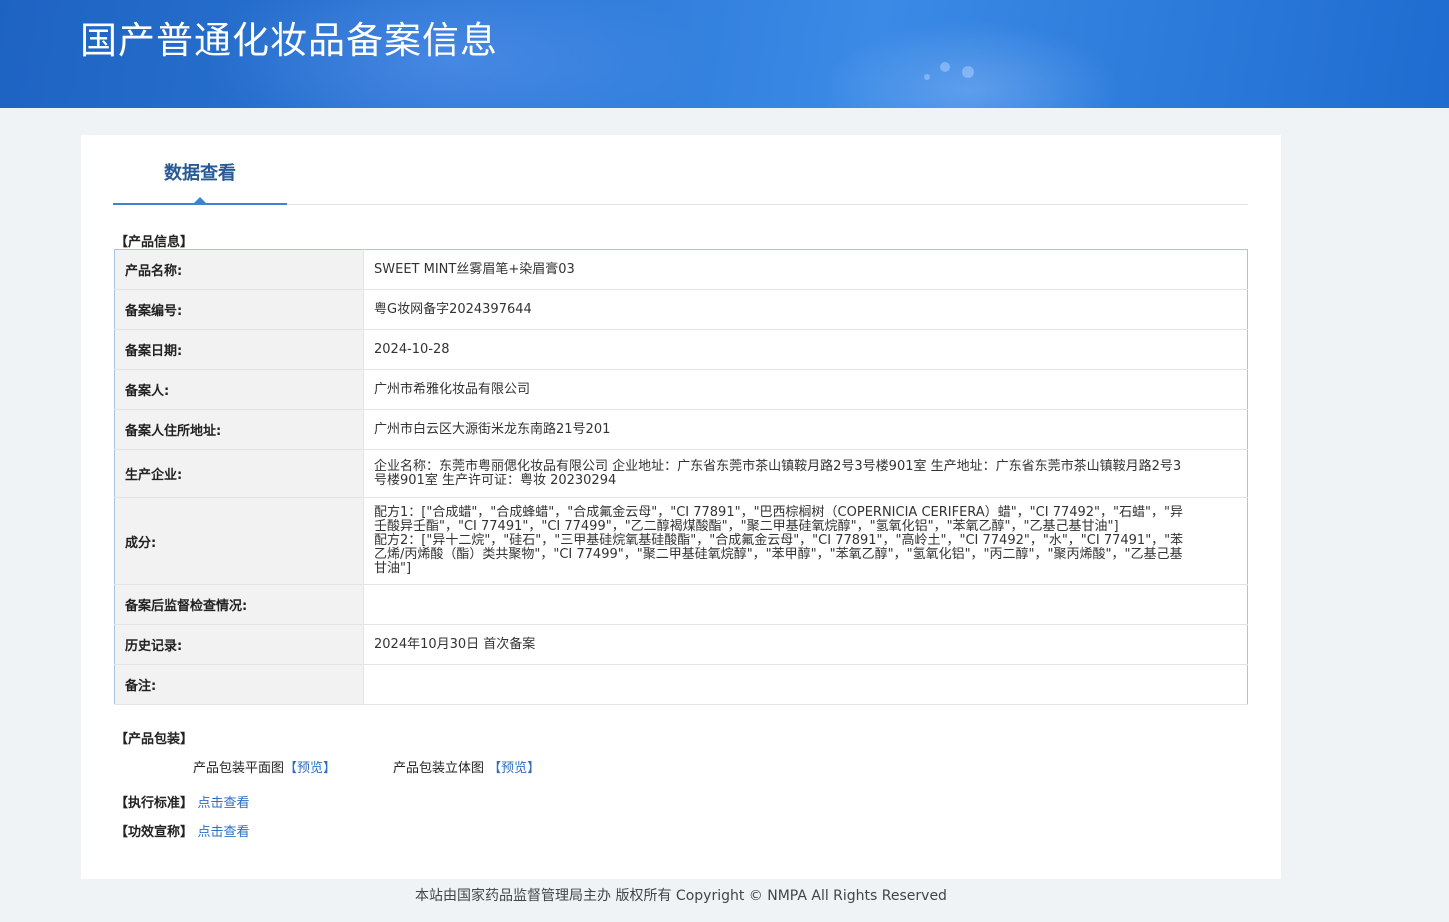 The image size is (1449, 922). What do you see at coordinates (239, 644) in the screenshot?
I see `row-key-history: 历史记录:` at bounding box center [239, 644].